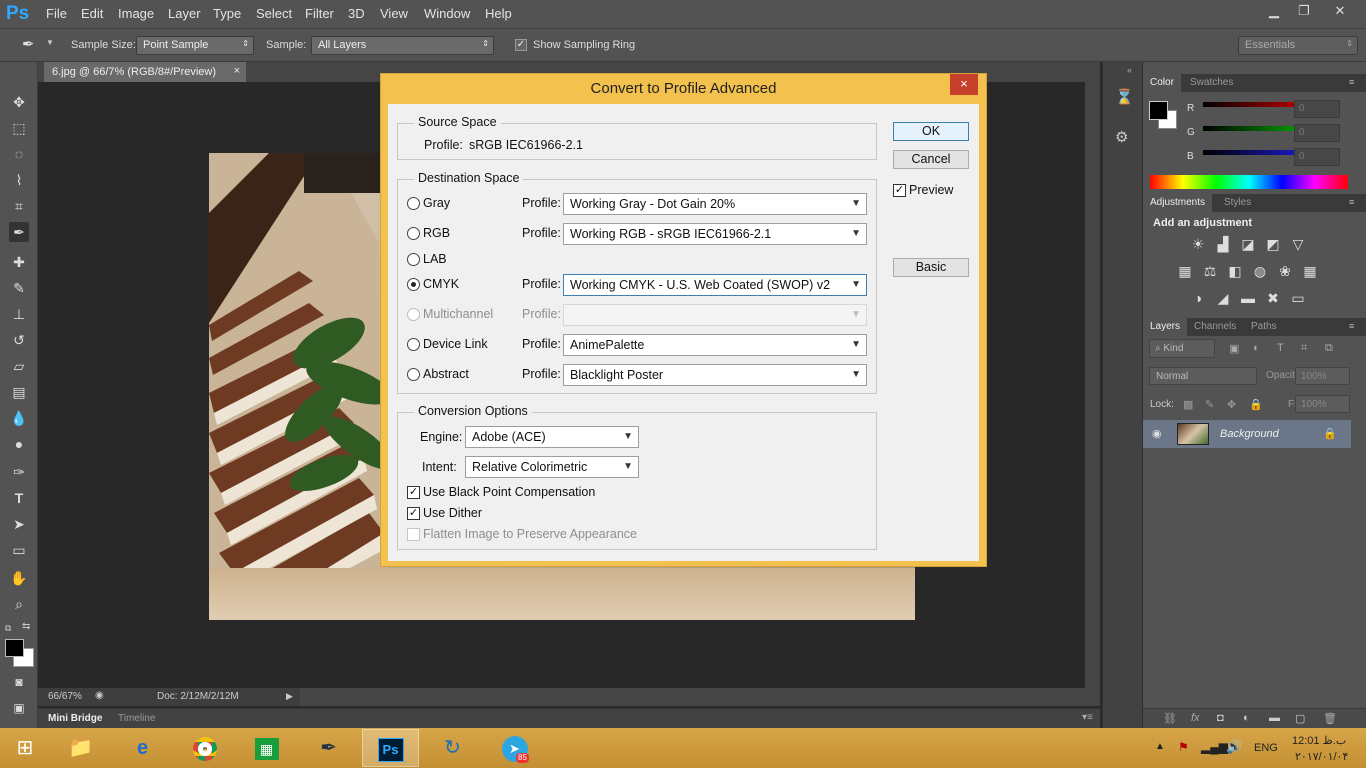 Image resolution: width=1366 pixels, height=768 pixels. Describe the element at coordinates (266, 748) in the screenshot. I see `store-icon: ▦` at that location.